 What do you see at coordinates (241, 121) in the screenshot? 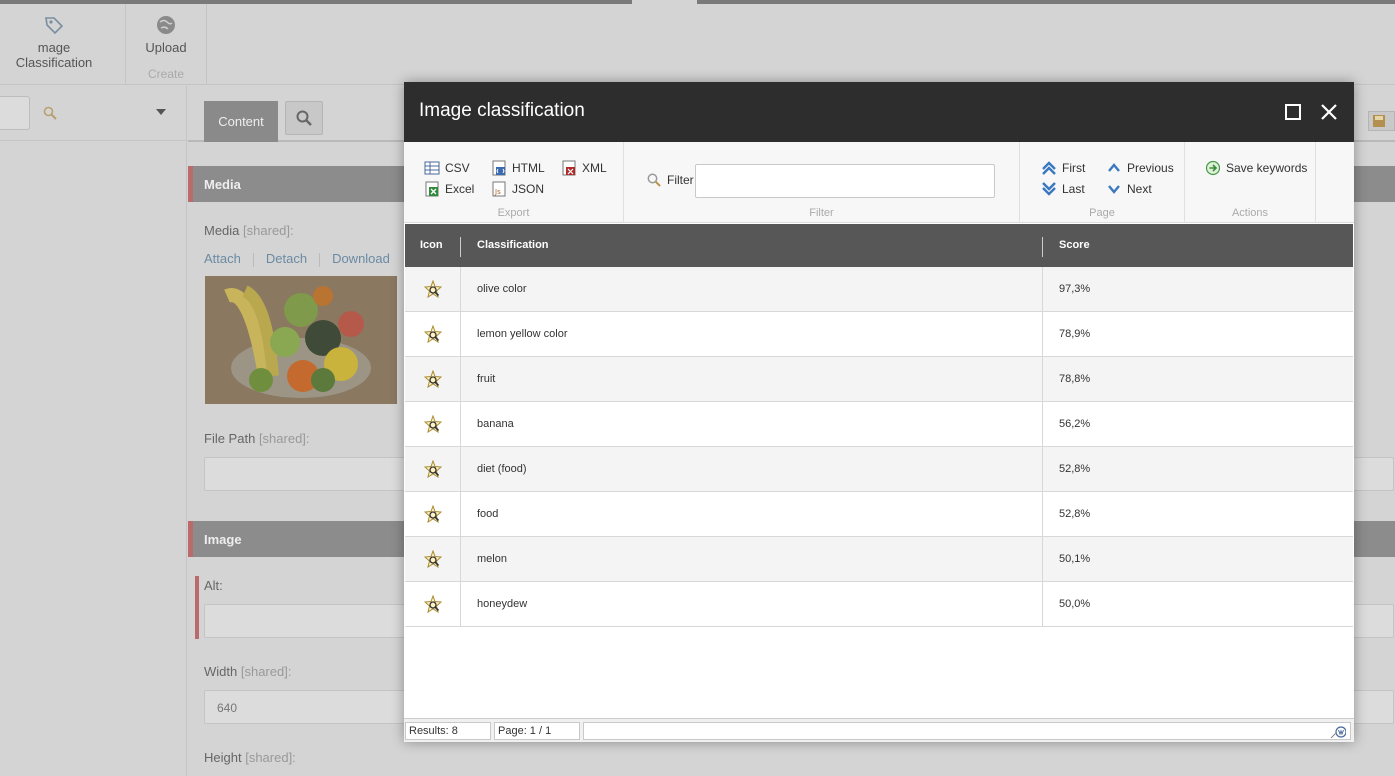
I see `tab-content: Content` at bounding box center [241, 121].